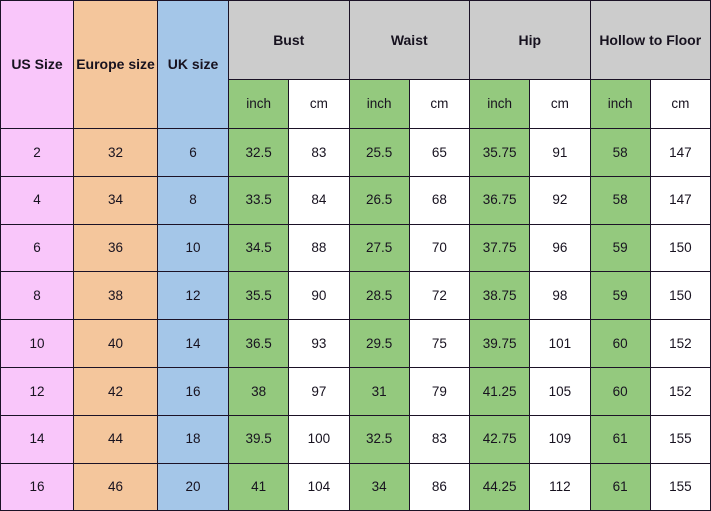 Image resolution: width=711 pixels, height=511 pixels. I want to click on cell-us-size: 4, so click(37, 200).